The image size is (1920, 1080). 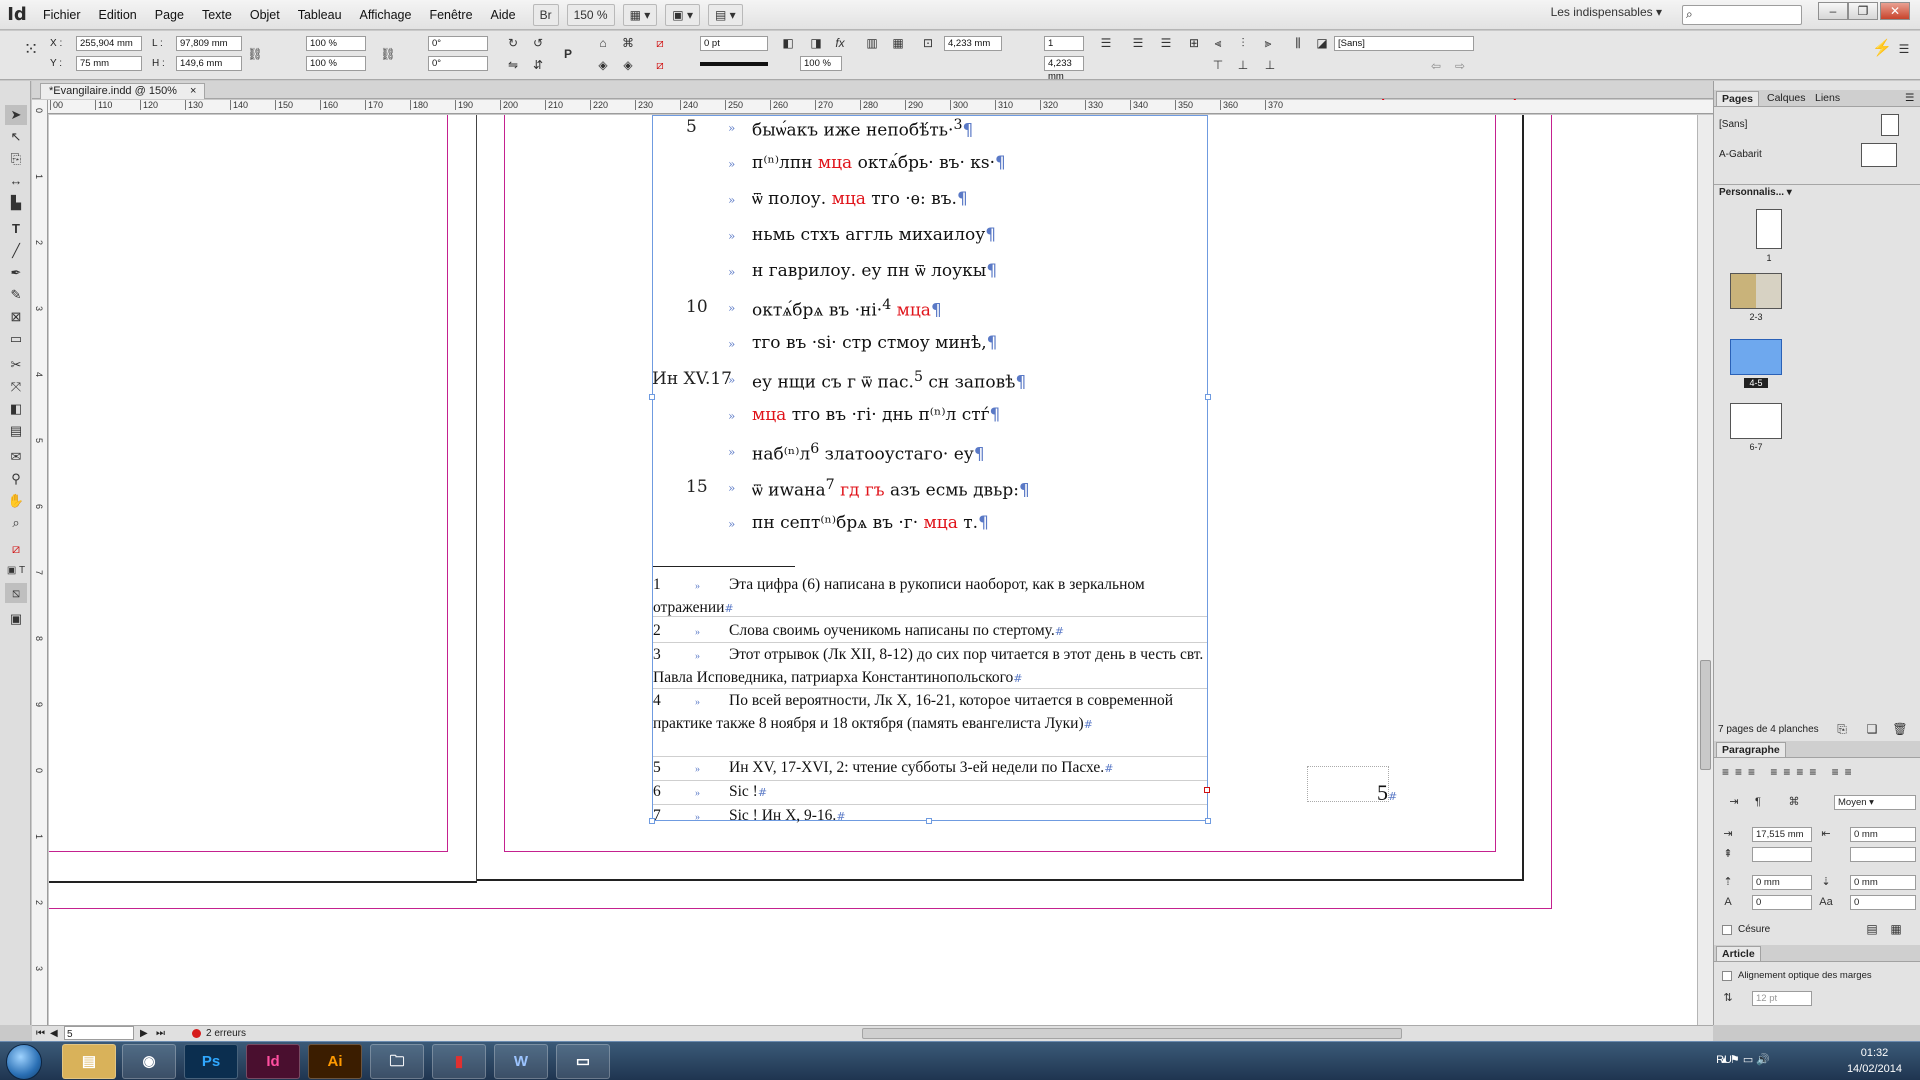 What do you see at coordinates (160, 1033) in the screenshot?
I see `last-page-icon: ⏭` at bounding box center [160, 1033].